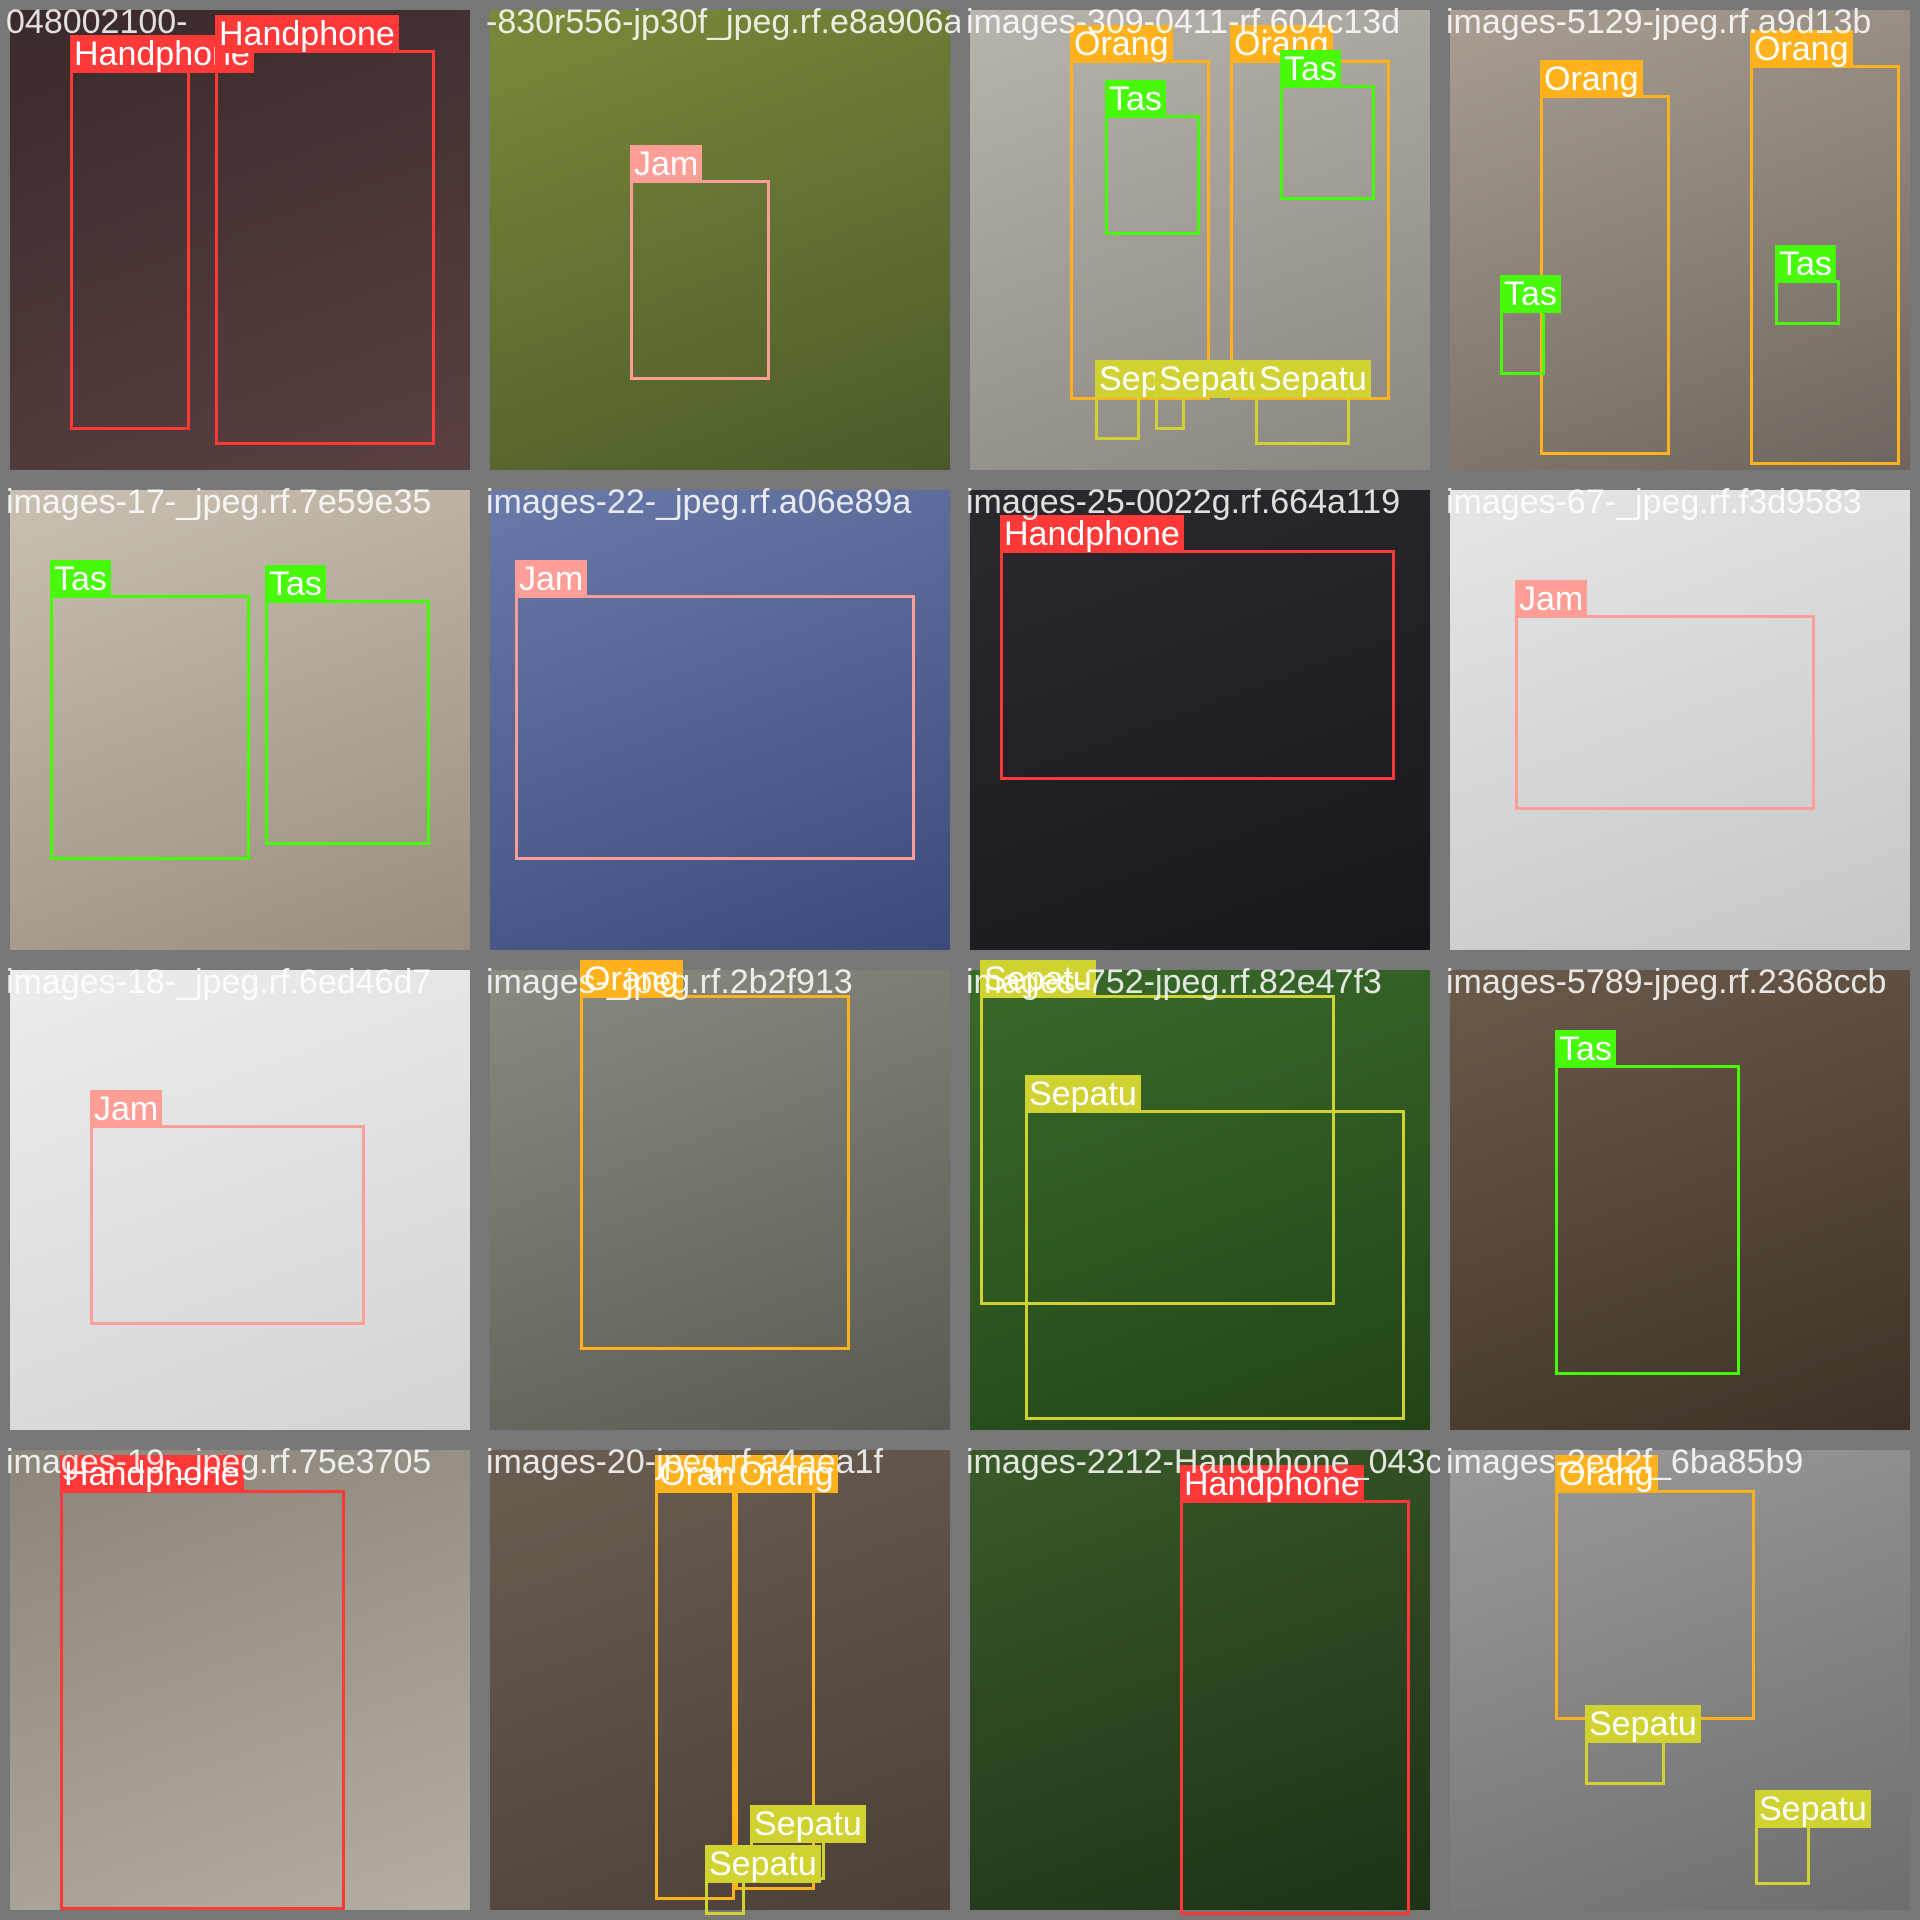 This screenshot has width=1920, height=1920. I want to click on mosaic-tile: Jam images-67-_jpeg.rf.f3d9583, so click(1680, 720).